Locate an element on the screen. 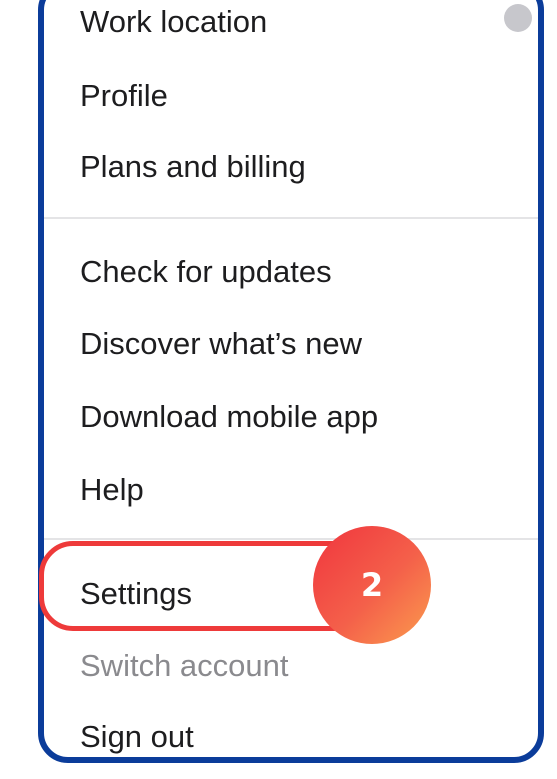  menu-item-plans-and-billing: Plans and billing is located at coordinates (193, 167).